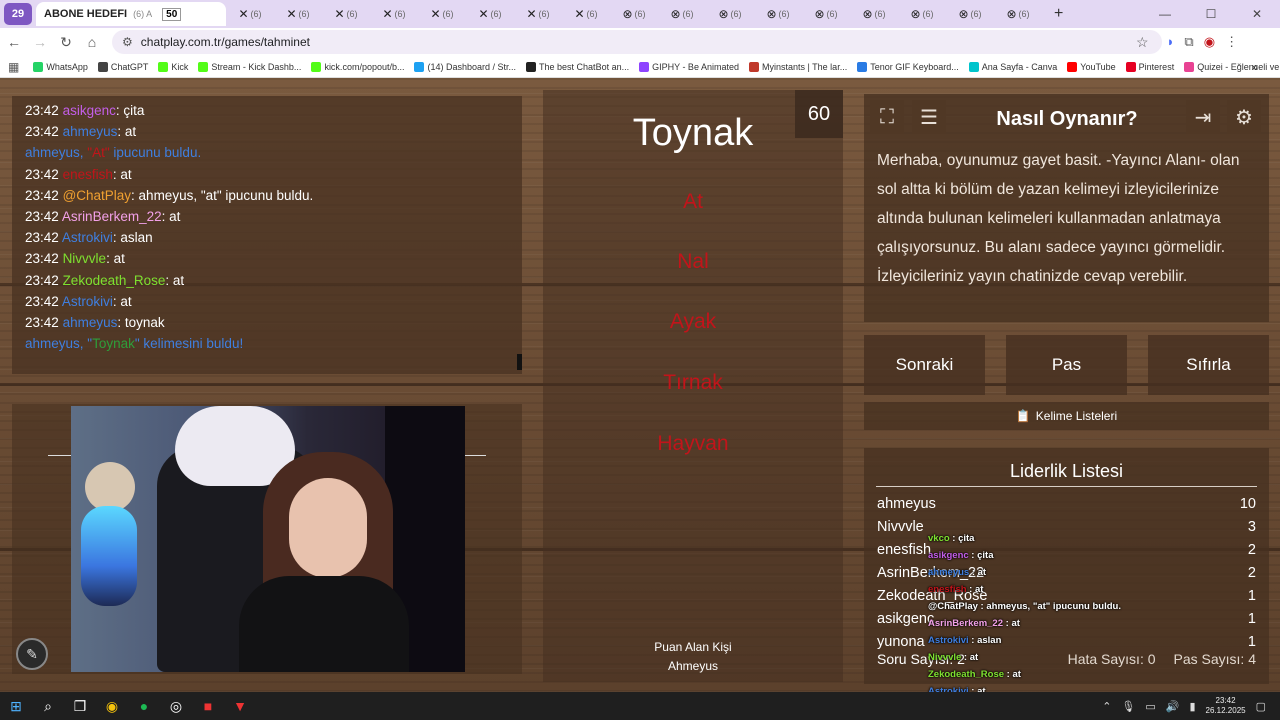 Image resolution: width=1280 pixels, height=720 pixels. What do you see at coordinates (1142, 42) in the screenshot?
I see `bookmark-star-icon: ☆` at bounding box center [1142, 42].